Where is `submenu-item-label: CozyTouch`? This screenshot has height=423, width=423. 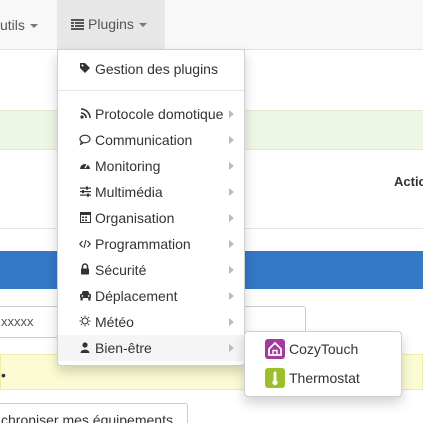 submenu-item-label: CozyTouch is located at coordinates (324, 349).